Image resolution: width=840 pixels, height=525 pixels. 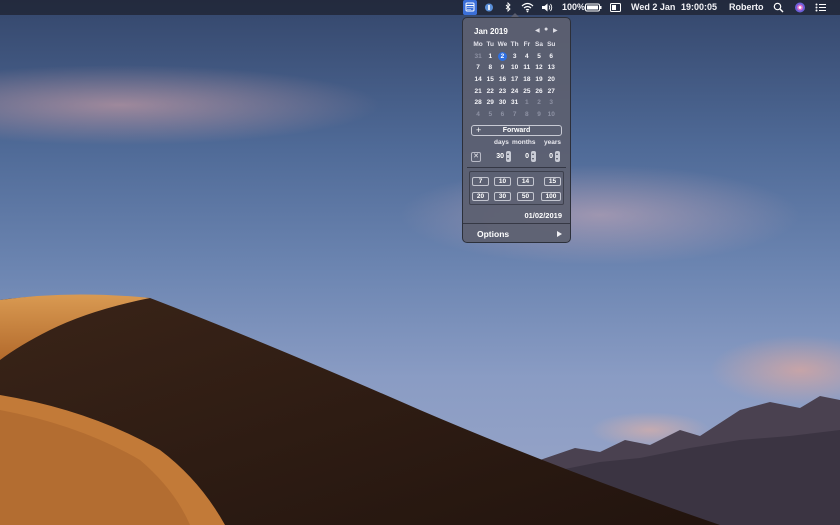 What do you see at coordinates (478, 115) in the screenshot?
I see `day-cell-outside: 4` at bounding box center [478, 115].